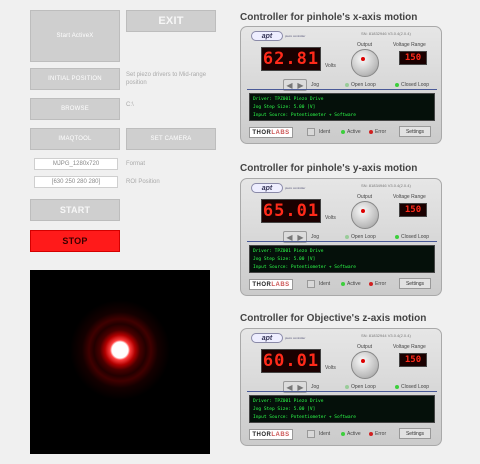  Describe the element at coordinates (288, 251) in the screenshot. I see `status-line: Driver: TPZ001 Piezo Drive` at that location.